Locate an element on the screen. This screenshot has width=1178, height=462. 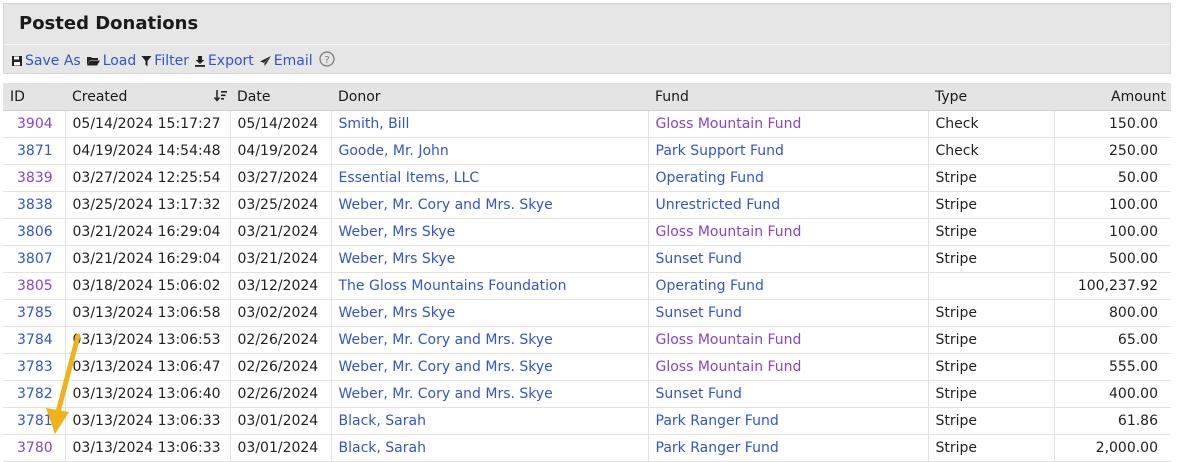
column-header-fund: Fund is located at coordinates (788, 97).